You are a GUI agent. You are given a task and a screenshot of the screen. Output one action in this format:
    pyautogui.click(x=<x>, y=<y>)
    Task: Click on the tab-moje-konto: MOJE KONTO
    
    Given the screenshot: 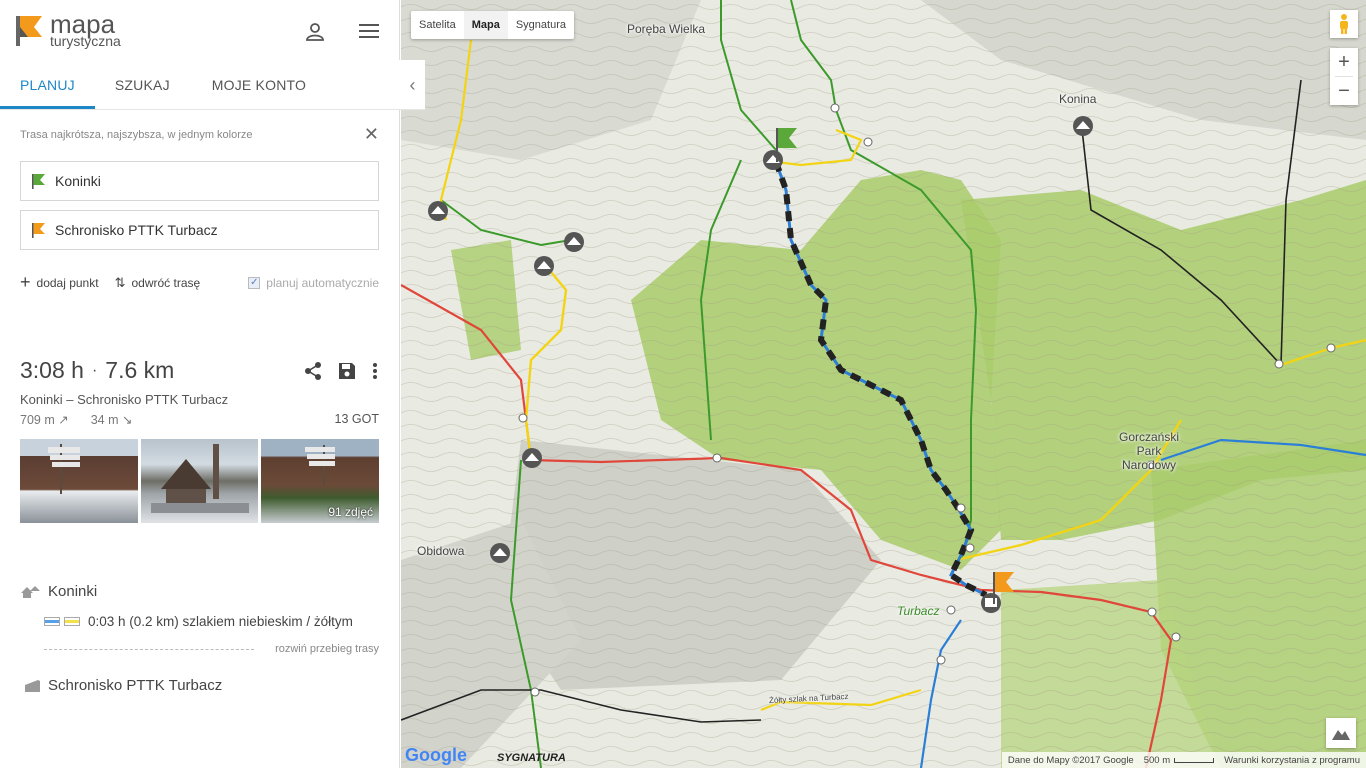 What is the action you would take?
    pyautogui.click(x=258, y=84)
    